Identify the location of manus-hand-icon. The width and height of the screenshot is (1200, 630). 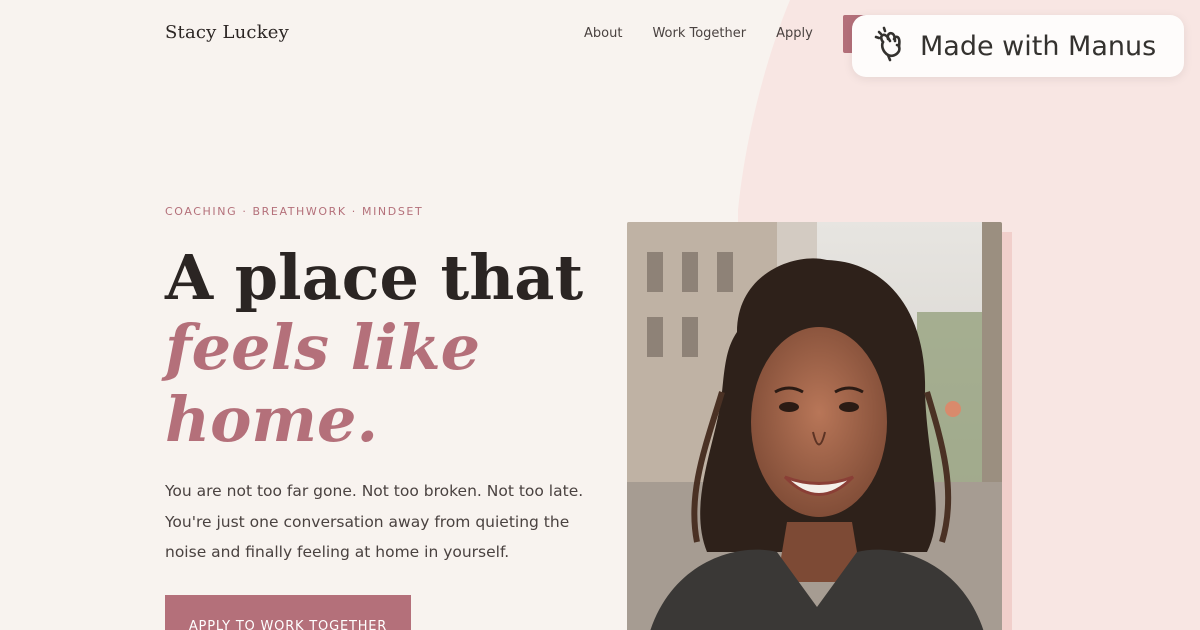
(891, 46).